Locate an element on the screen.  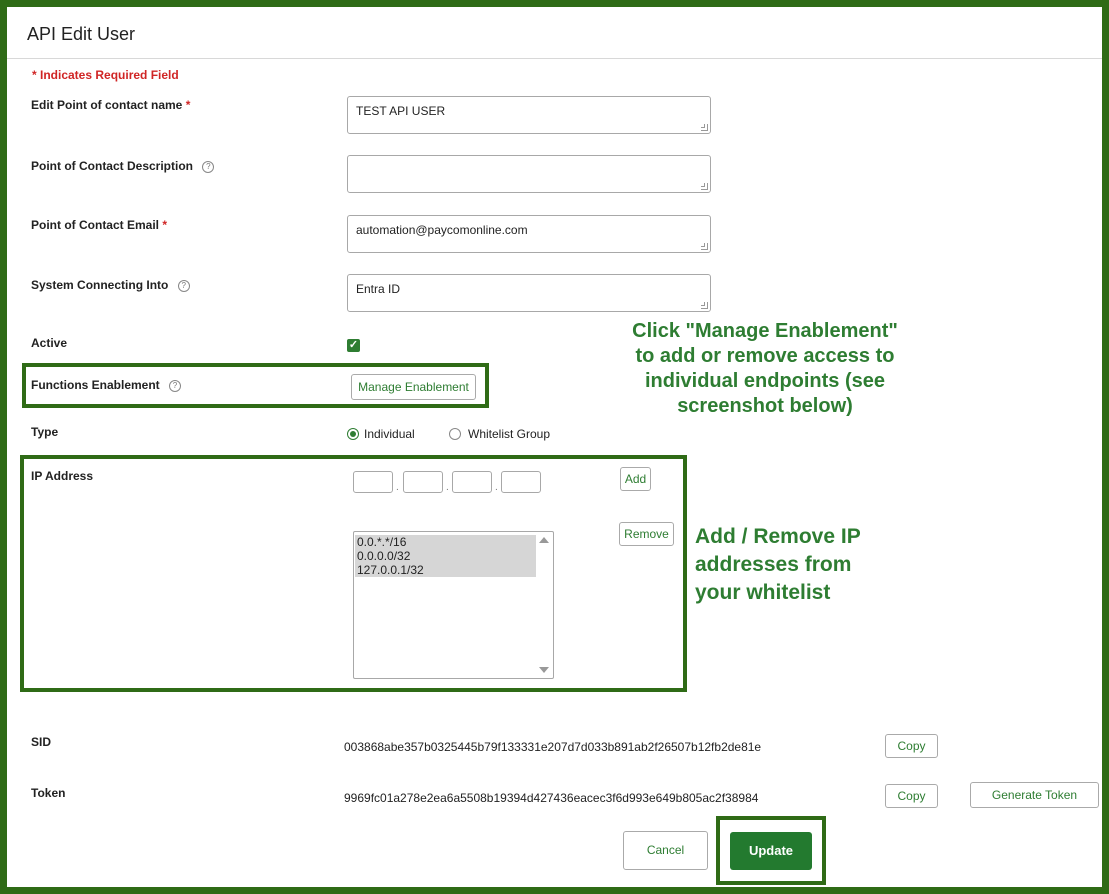
ip-list-item: 0.0.*.*/16 is located at coordinates (445, 542).